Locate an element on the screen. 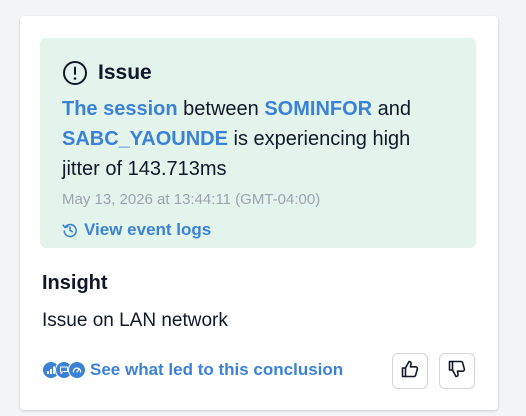 The height and width of the screenshot is (416, 526). see-conclusion-link: See what led to this conclusion is located at coordinates (192, 370).